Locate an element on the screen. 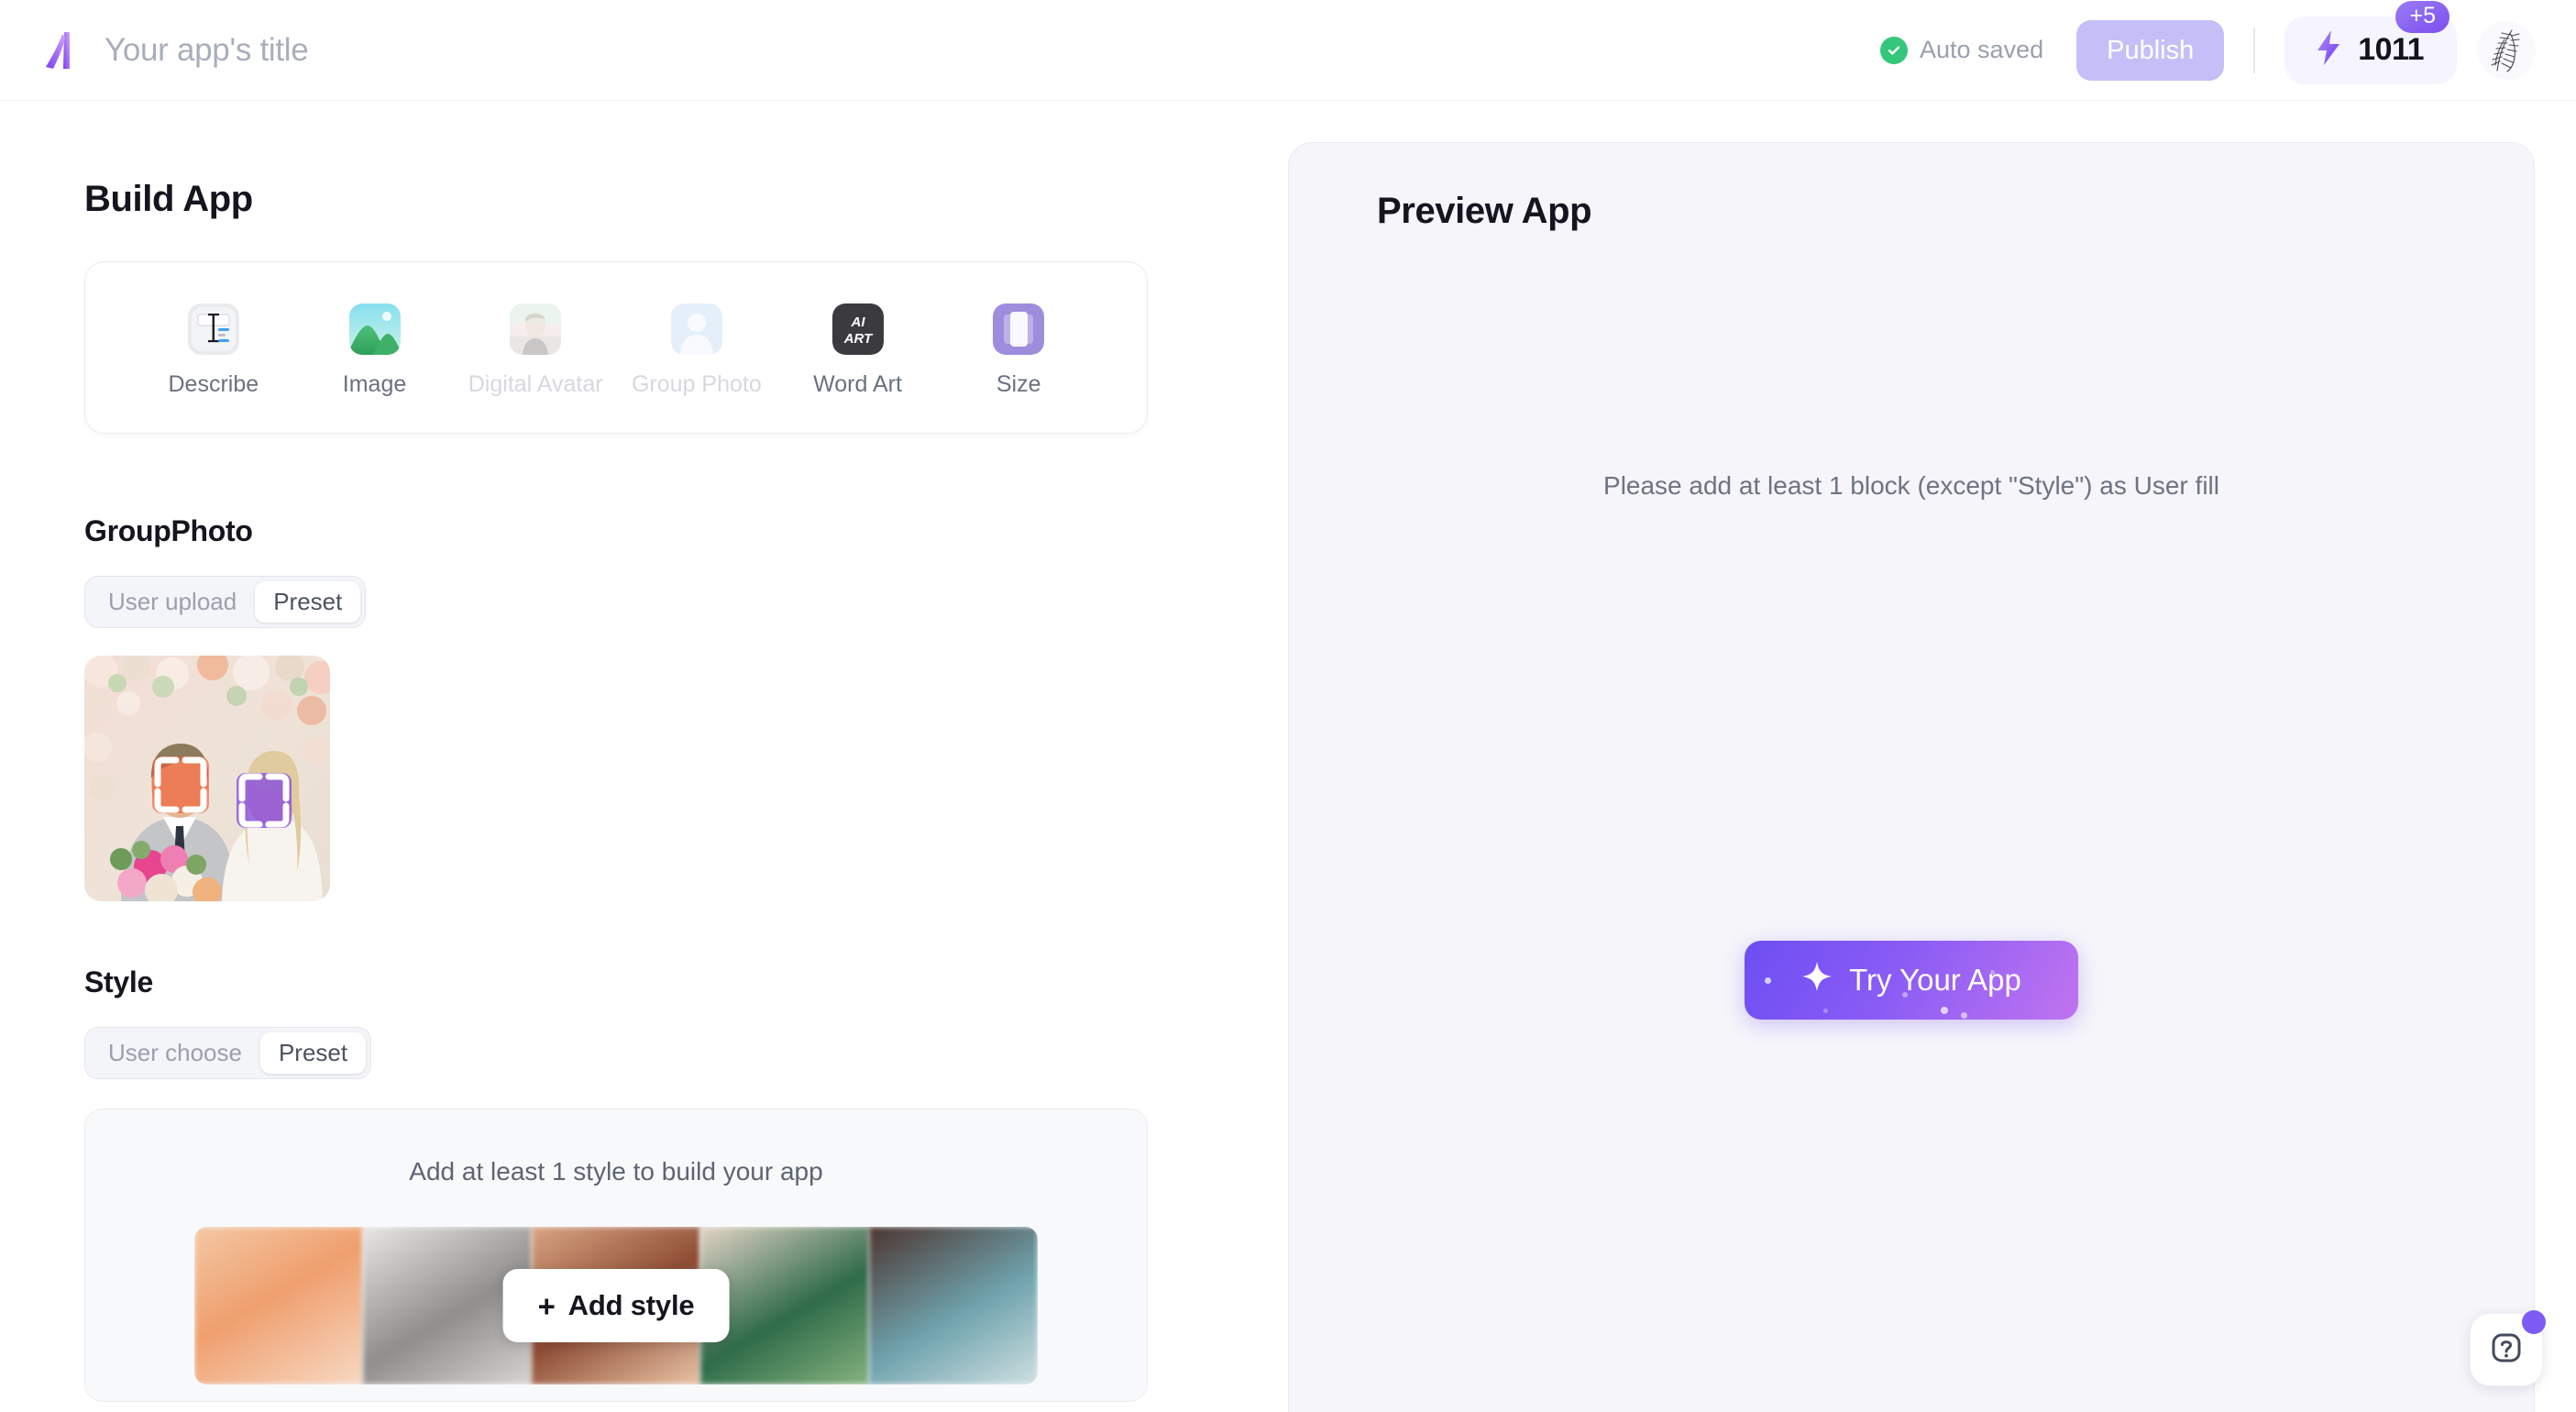  word-art-icon: AI ART is located at coordinates (857, 329).